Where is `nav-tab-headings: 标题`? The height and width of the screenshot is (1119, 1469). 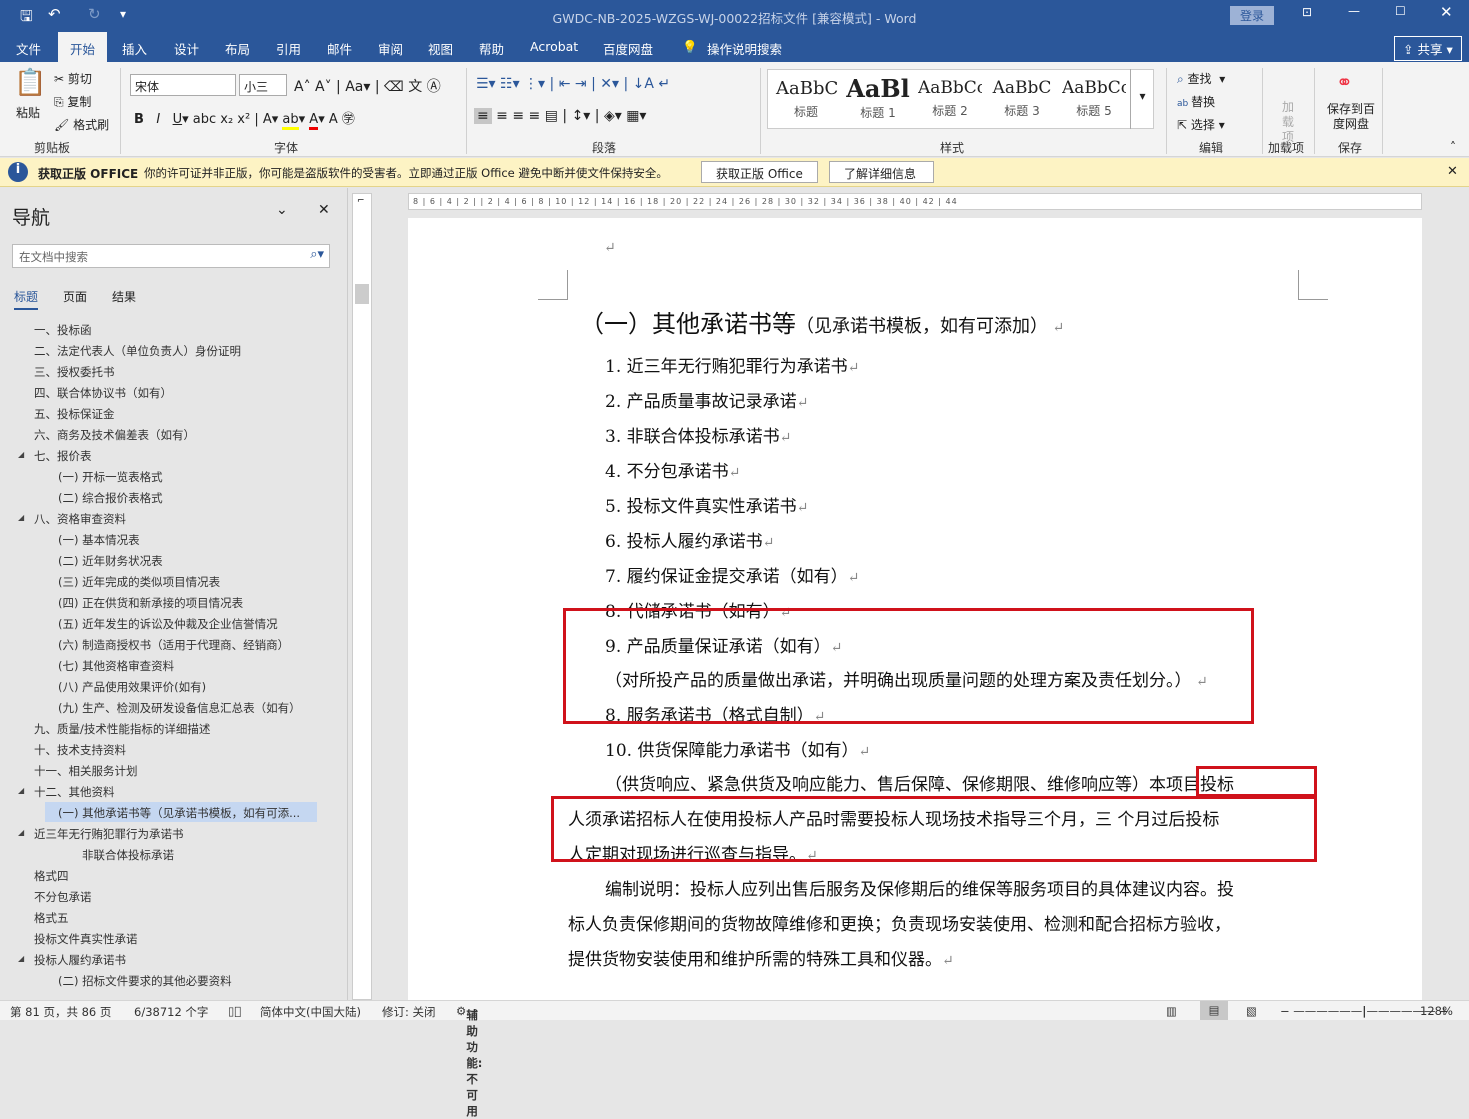
nav-tab-headings: 标题 is located at coordinates (26, 299).